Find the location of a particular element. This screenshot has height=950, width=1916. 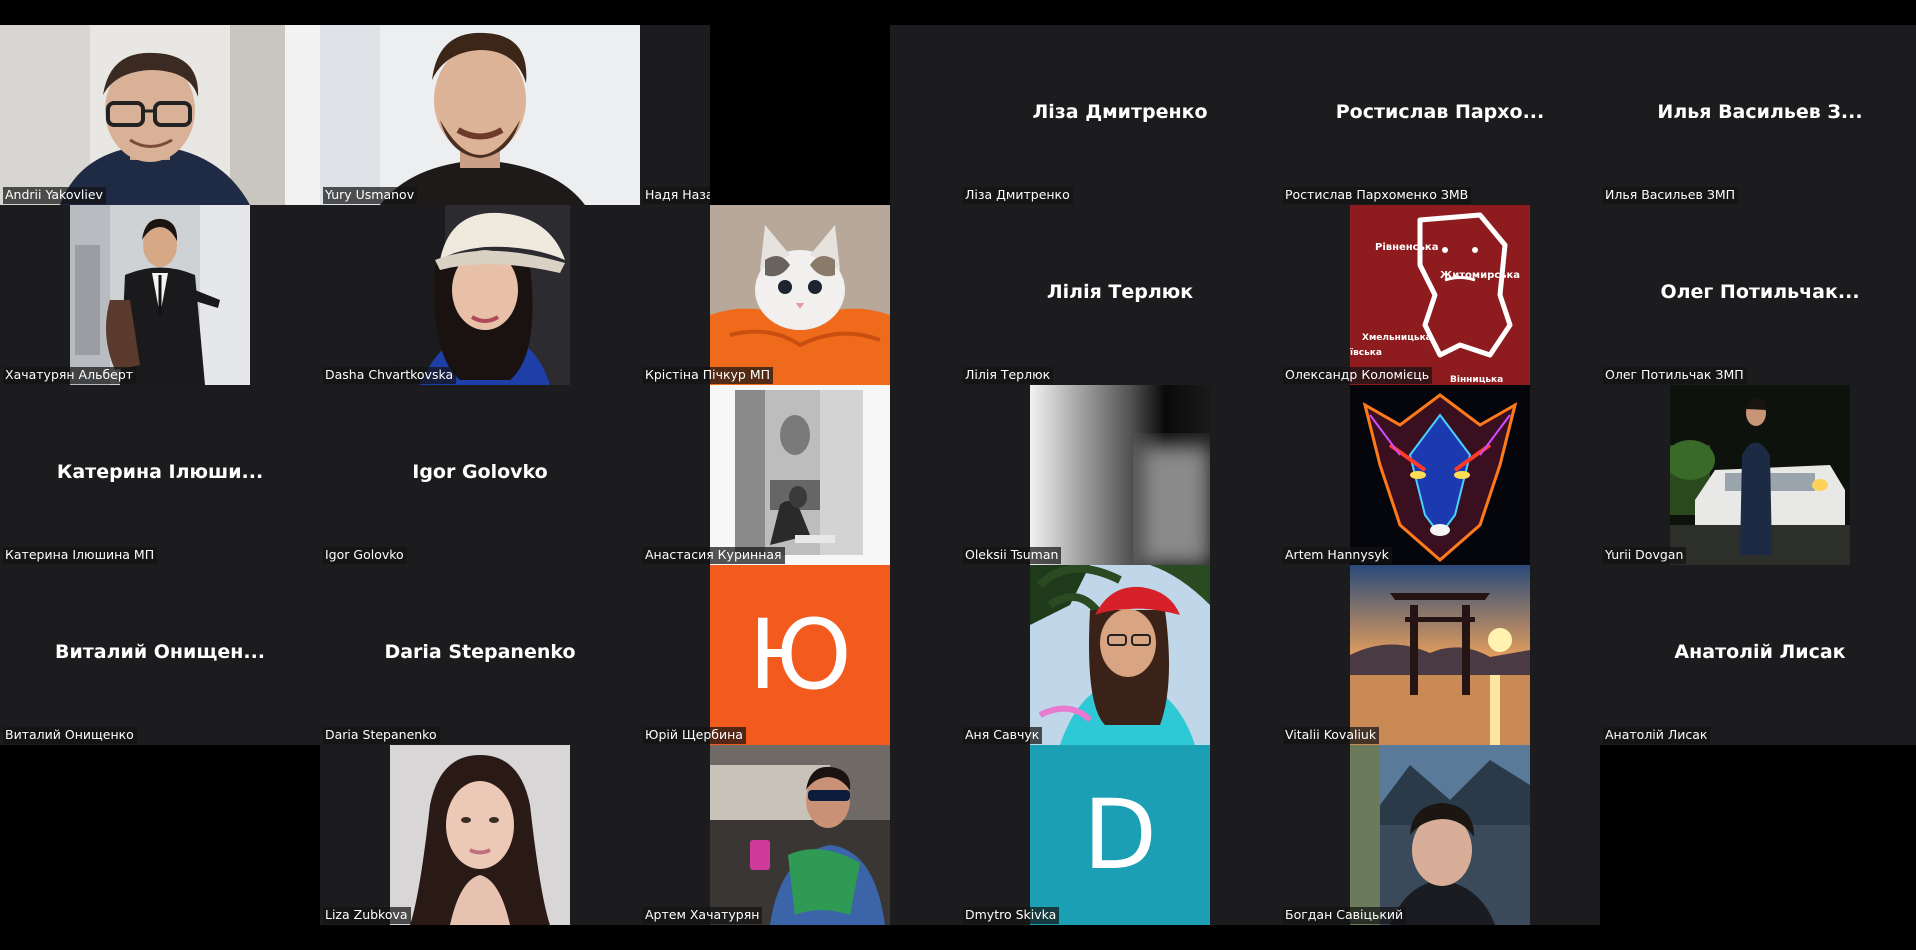

participant-name-label: Andrii Yakovliev is located at coordinates (54, 195).